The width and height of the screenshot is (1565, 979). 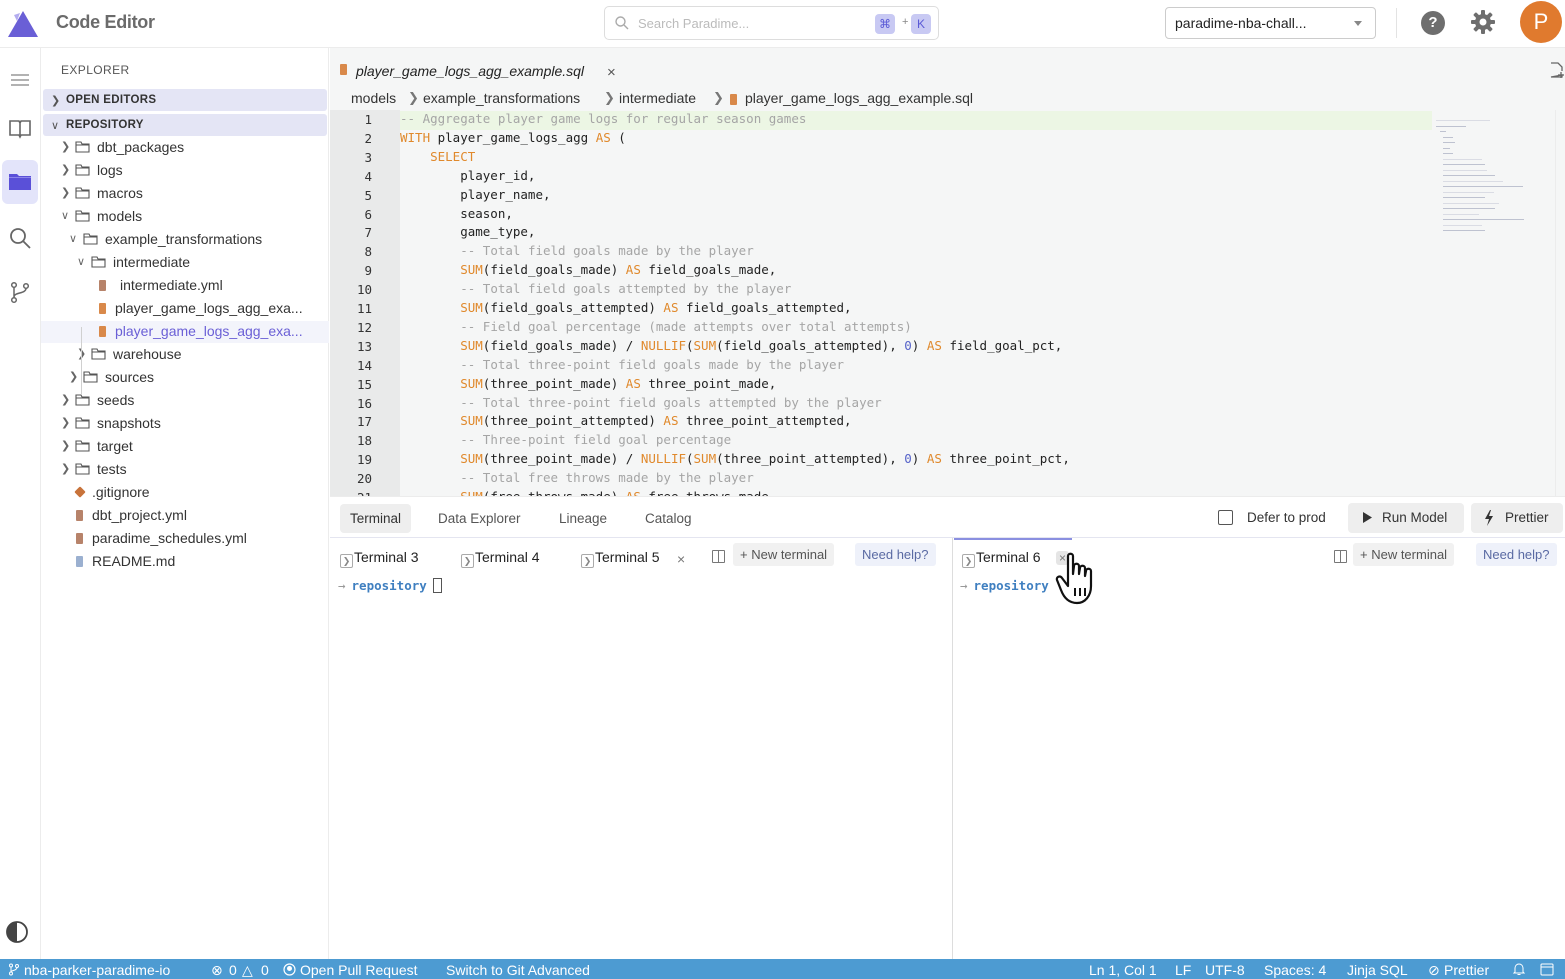 I want to click on tree-folder: ❯ target, so click(x=185, y=447).